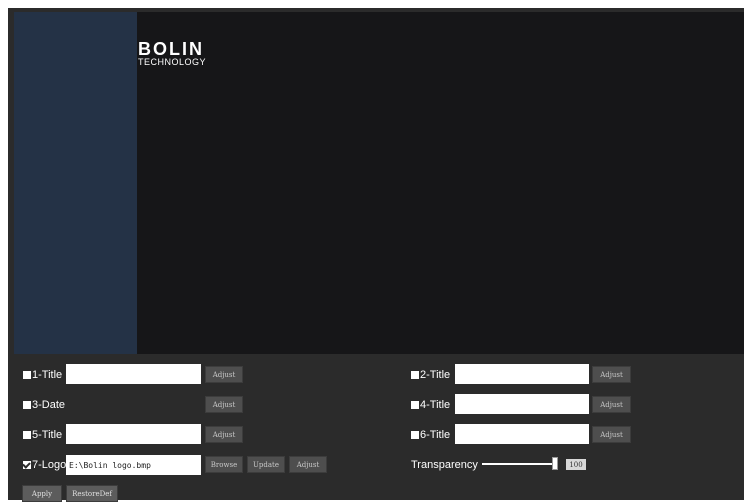 The height and width of the screenshot is (502, 752). I want to click on apply-button: Apply, so click(42, 493).